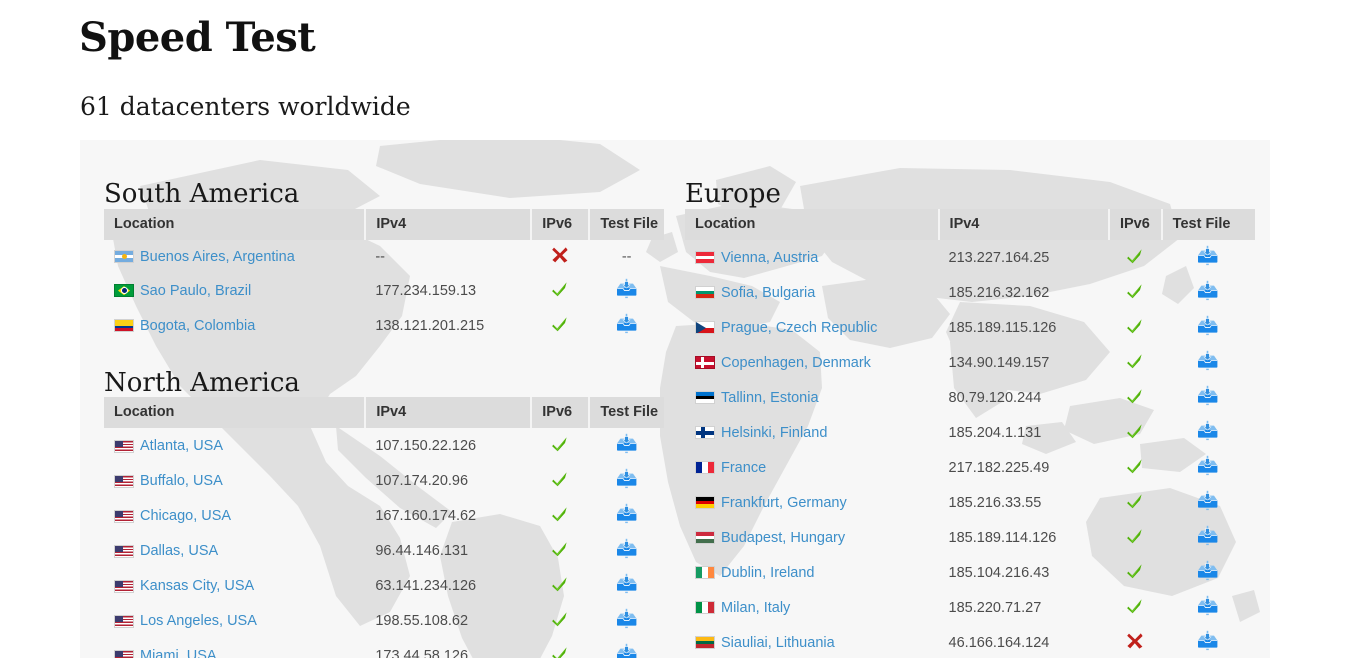 The image size is (1349, 658). Describe the element at coordinates (422, 653) in the screenshot. I see `ipv4-cell: 173.44.58.126` at that location.